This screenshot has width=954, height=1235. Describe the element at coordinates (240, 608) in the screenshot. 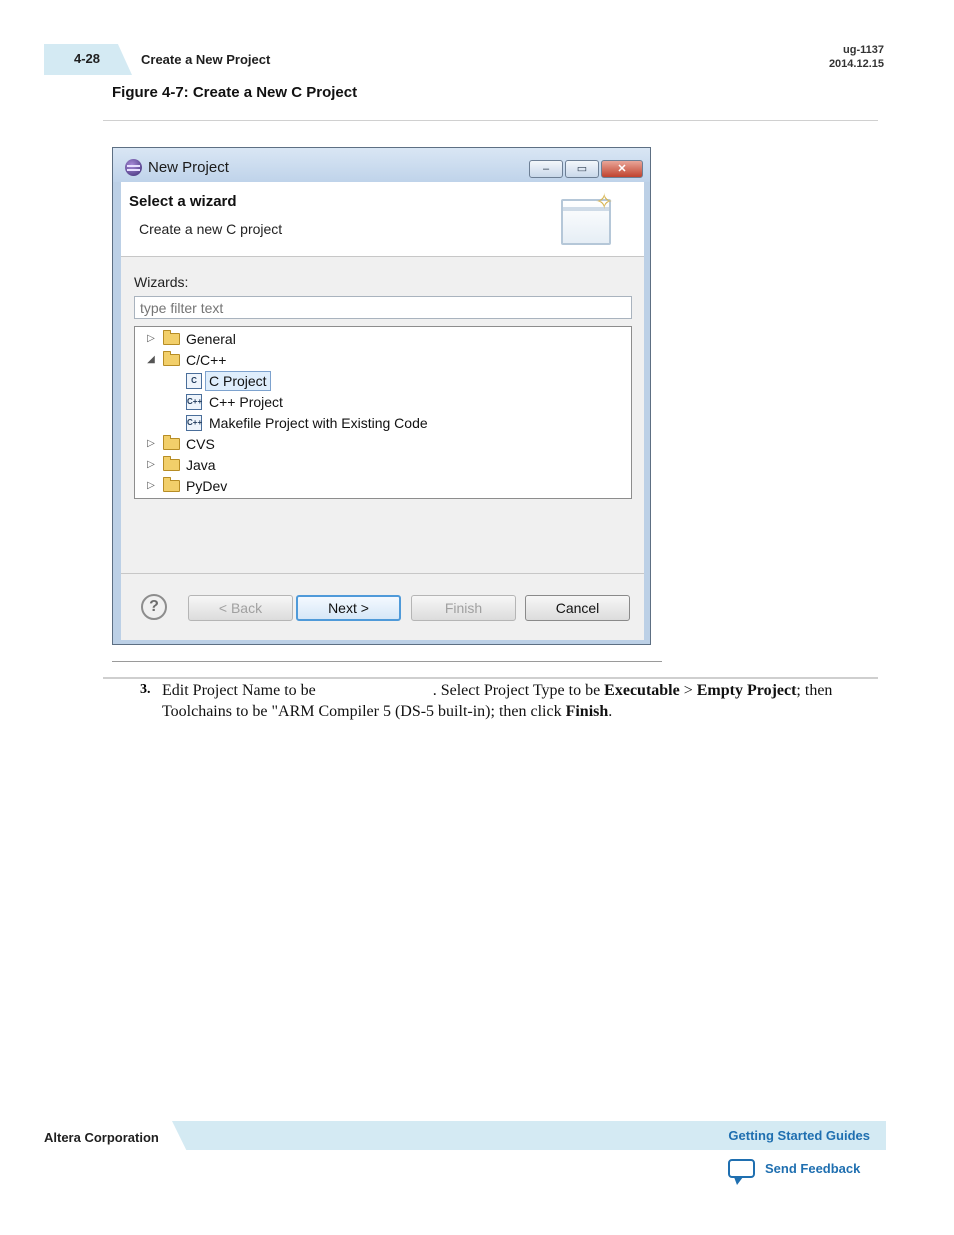

I see `back-button: < Back` at that location.